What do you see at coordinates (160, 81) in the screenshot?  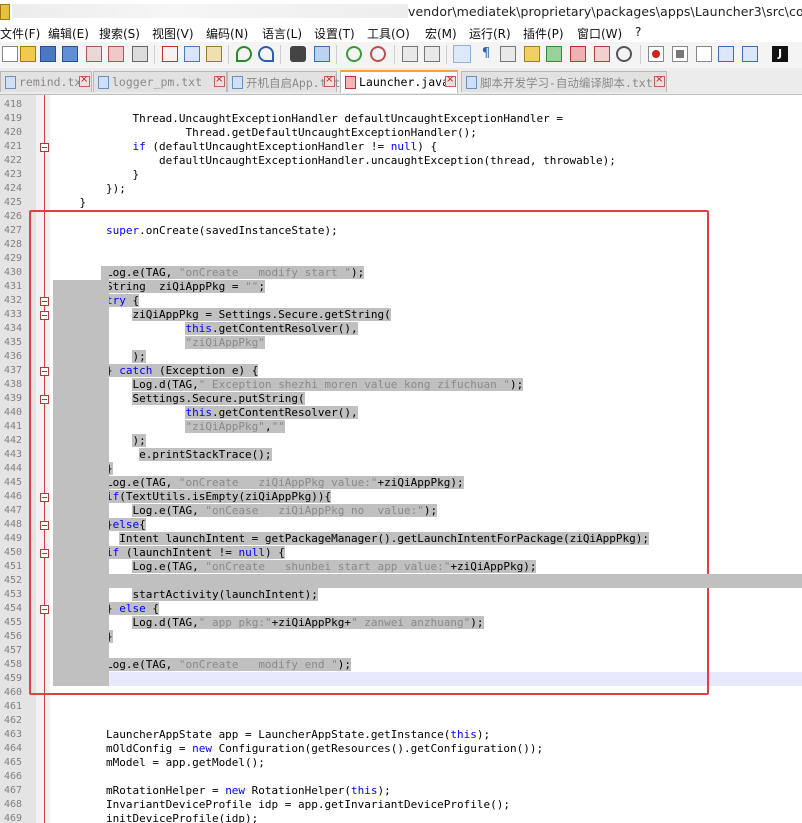 I see `tab-1: logger_pm.txt` at bounding box center [160, 81].